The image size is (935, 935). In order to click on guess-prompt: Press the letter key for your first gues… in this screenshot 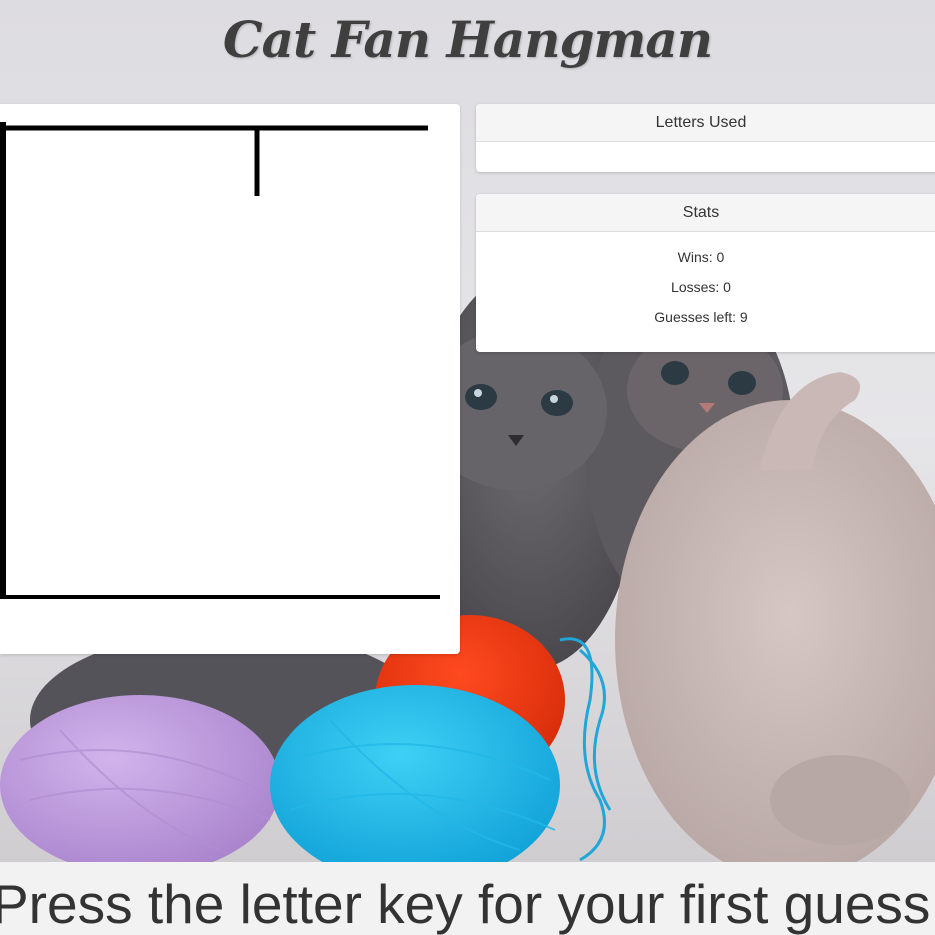, I will do `click(465, 904)`.